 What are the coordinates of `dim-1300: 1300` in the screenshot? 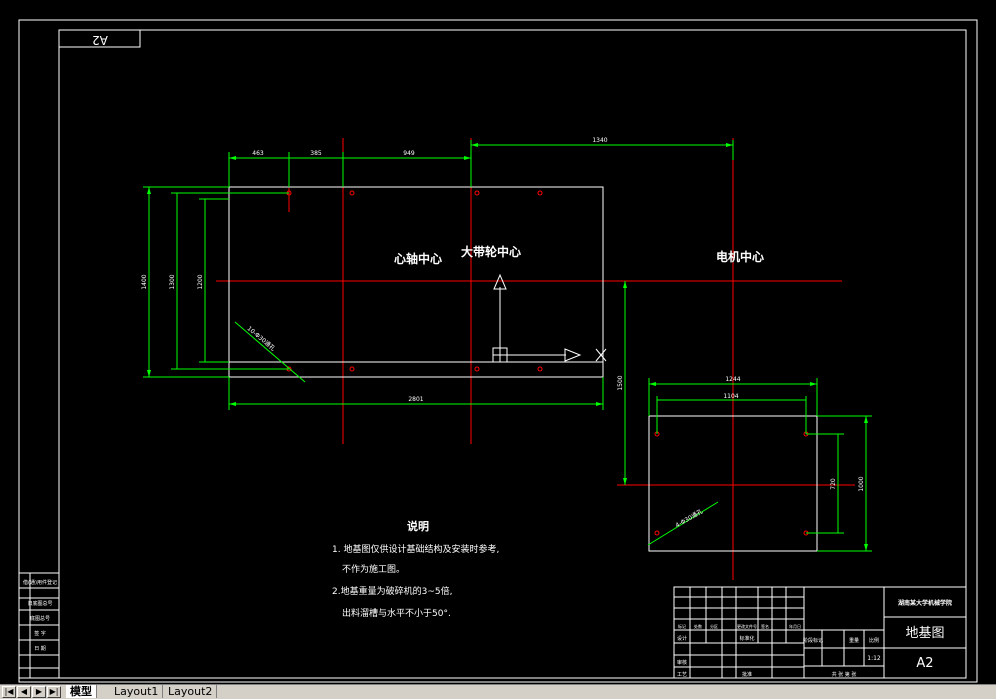 It's located at (172, 281).